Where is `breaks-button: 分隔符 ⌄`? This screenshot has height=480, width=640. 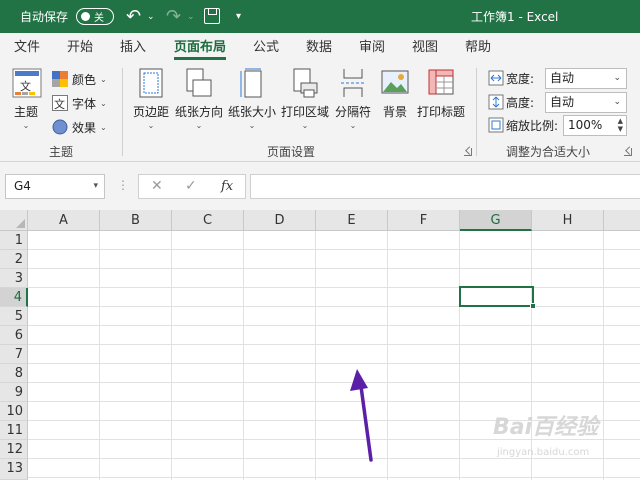
breaks-button: 分隔符 ⌄ is located at coordinates (353, 99).